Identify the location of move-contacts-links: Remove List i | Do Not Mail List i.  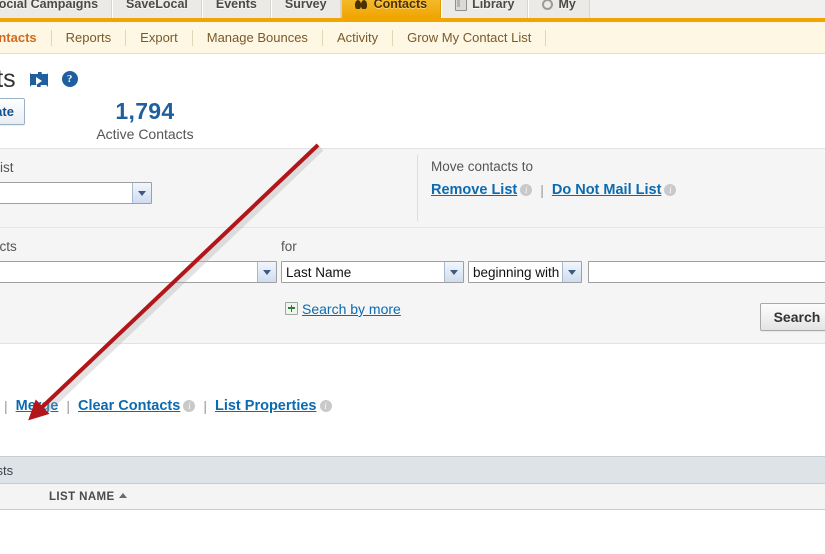
(554, 190).